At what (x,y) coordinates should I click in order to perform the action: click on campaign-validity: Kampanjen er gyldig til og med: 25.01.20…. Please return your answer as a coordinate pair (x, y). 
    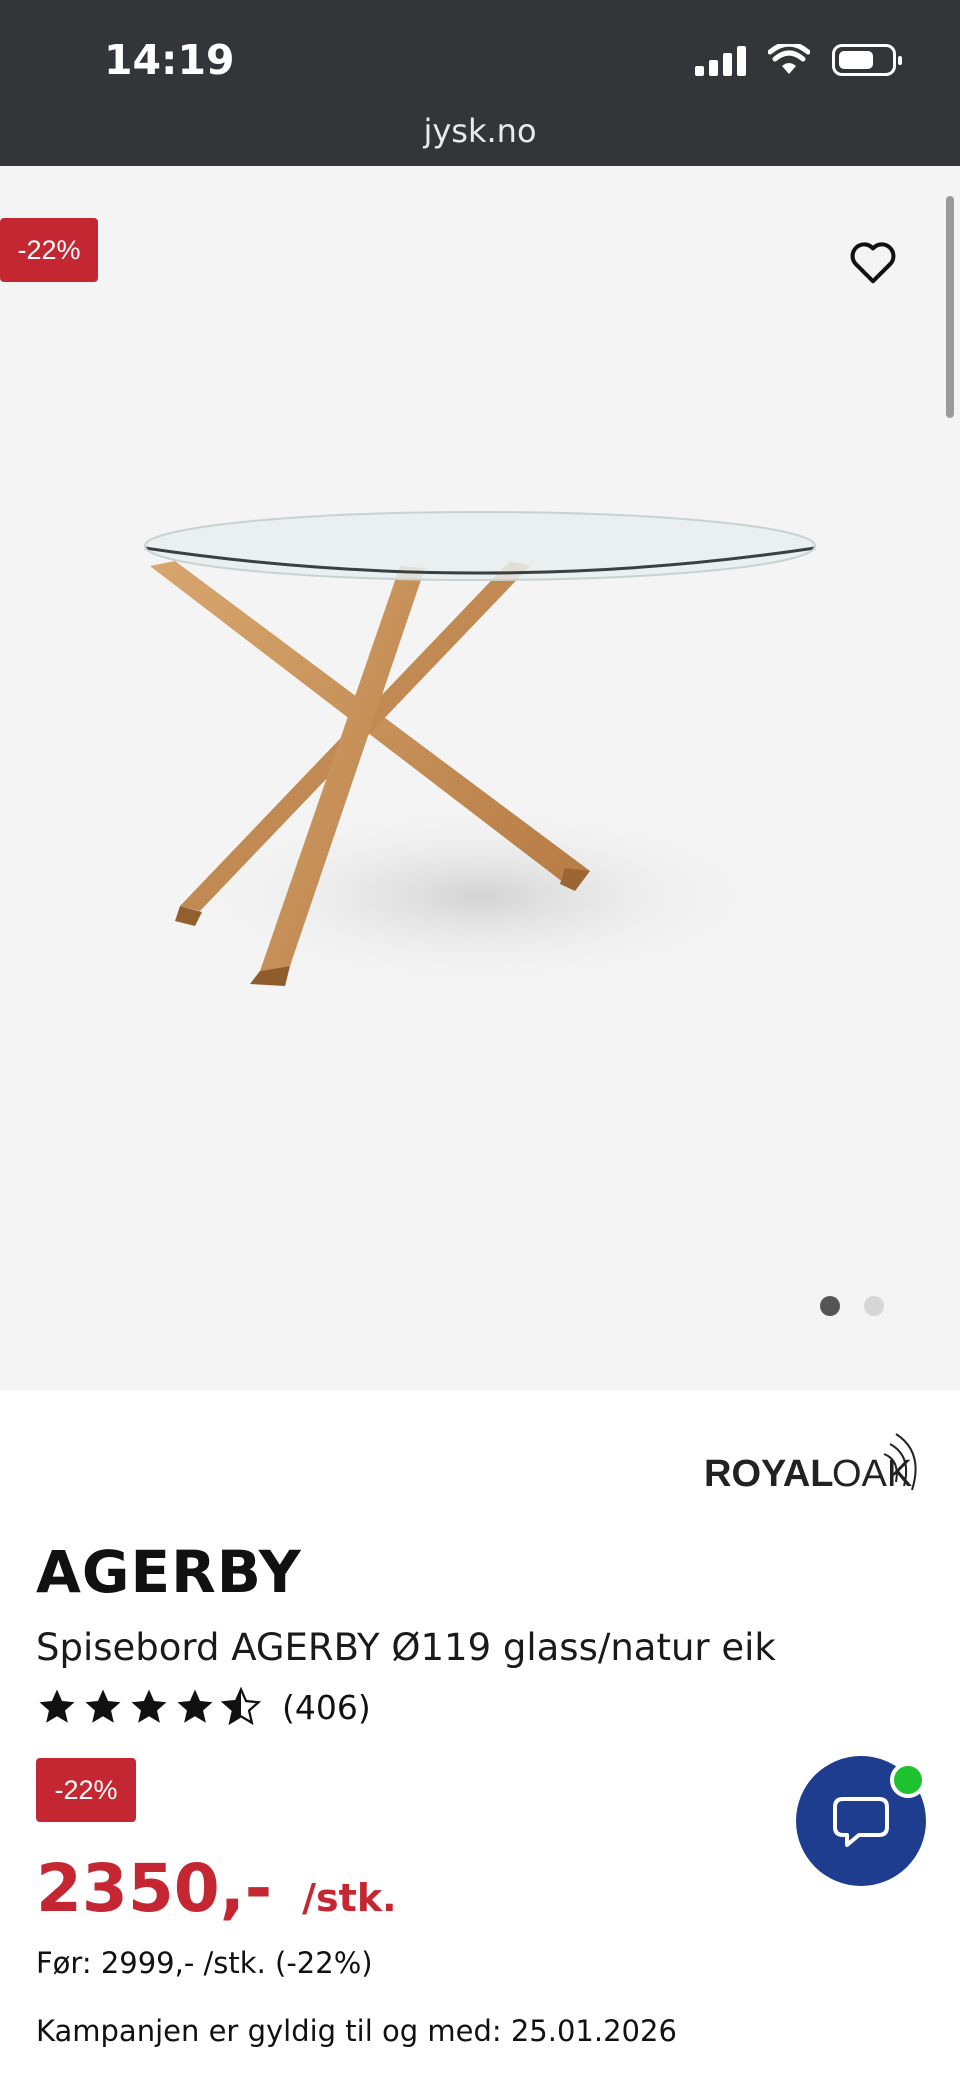
    Looking at the image, I should click on (356, 2031).